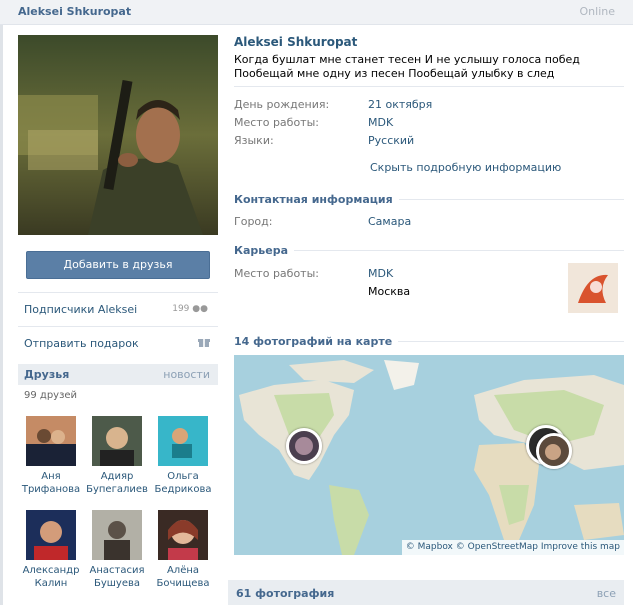  What do you see at coordinates (597, 11) in the screenshot?
I see `online-status: Online` at bounding box center [597, 11].